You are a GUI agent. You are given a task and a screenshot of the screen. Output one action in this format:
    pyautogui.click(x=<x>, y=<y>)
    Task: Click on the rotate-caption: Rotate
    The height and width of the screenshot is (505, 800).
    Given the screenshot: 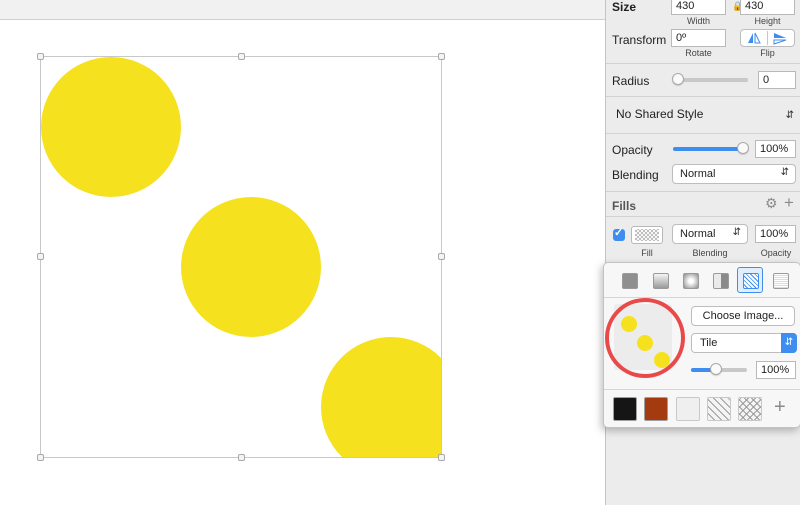 What is the action you would take?
    pyautogui.click(x=698, y=53)
    